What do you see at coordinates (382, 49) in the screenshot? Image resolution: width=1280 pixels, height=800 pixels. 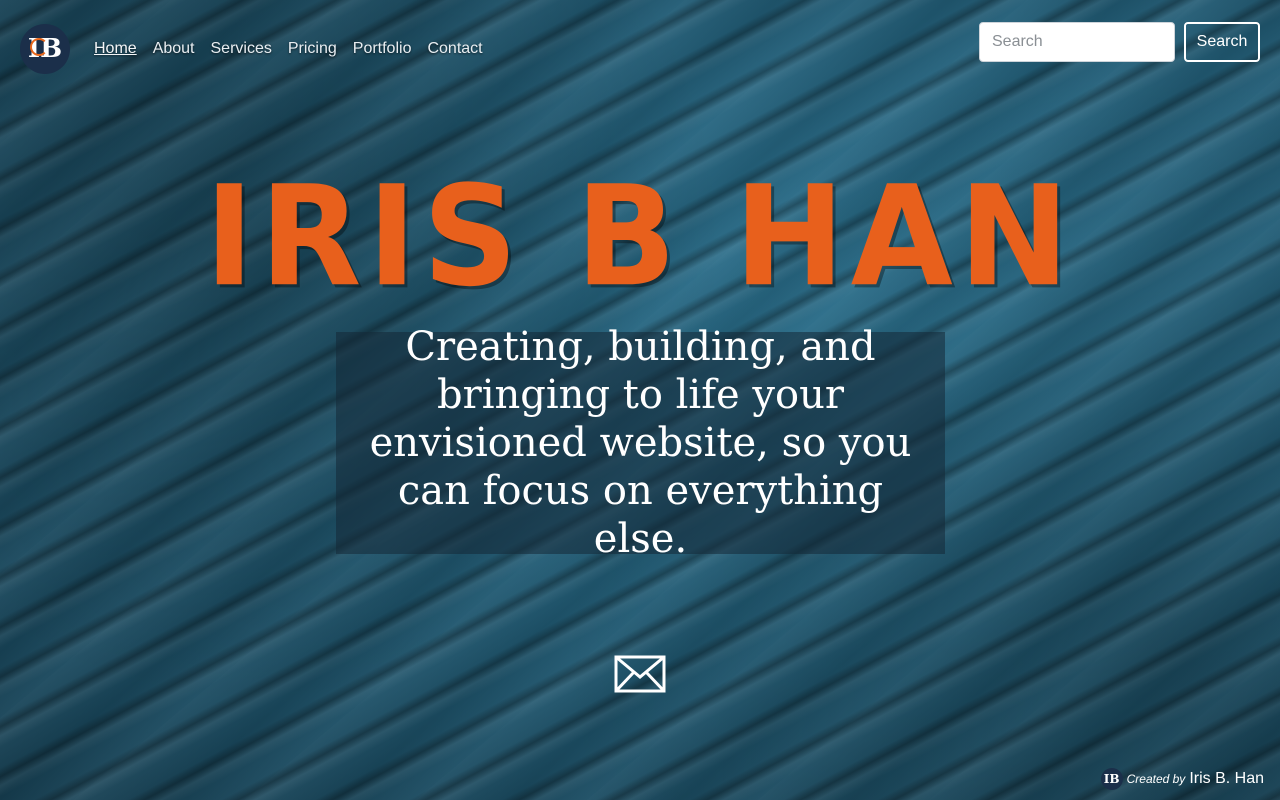 I see `nav-portfolio-link: Portfolio` at bounding box center [382, 49].